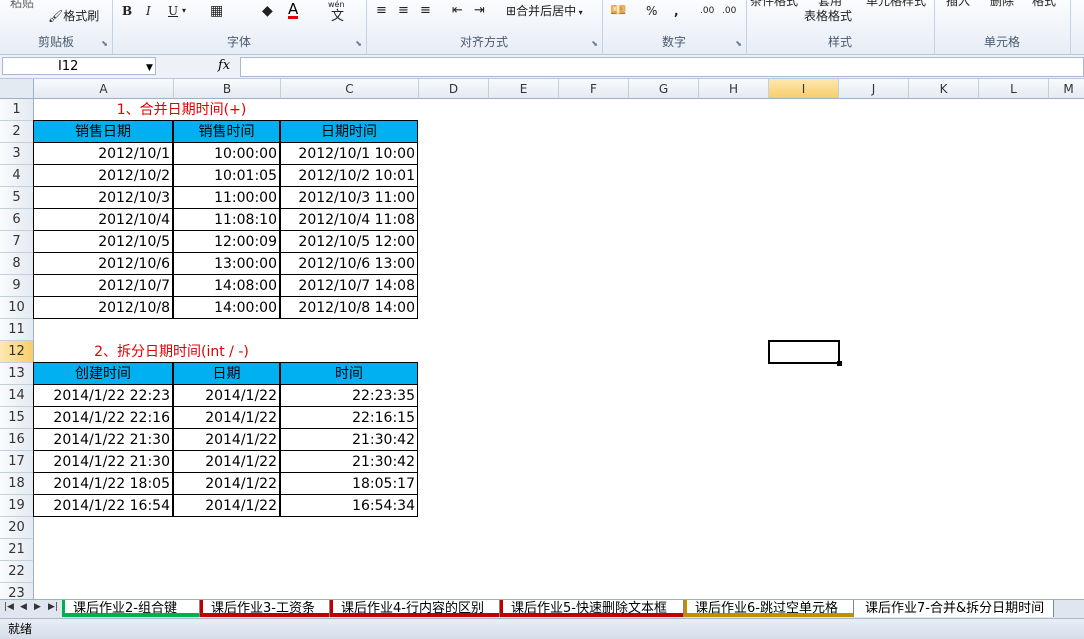 The image size is (1084, 639). I want to click on row-header-20: 20, so click(17, 528).